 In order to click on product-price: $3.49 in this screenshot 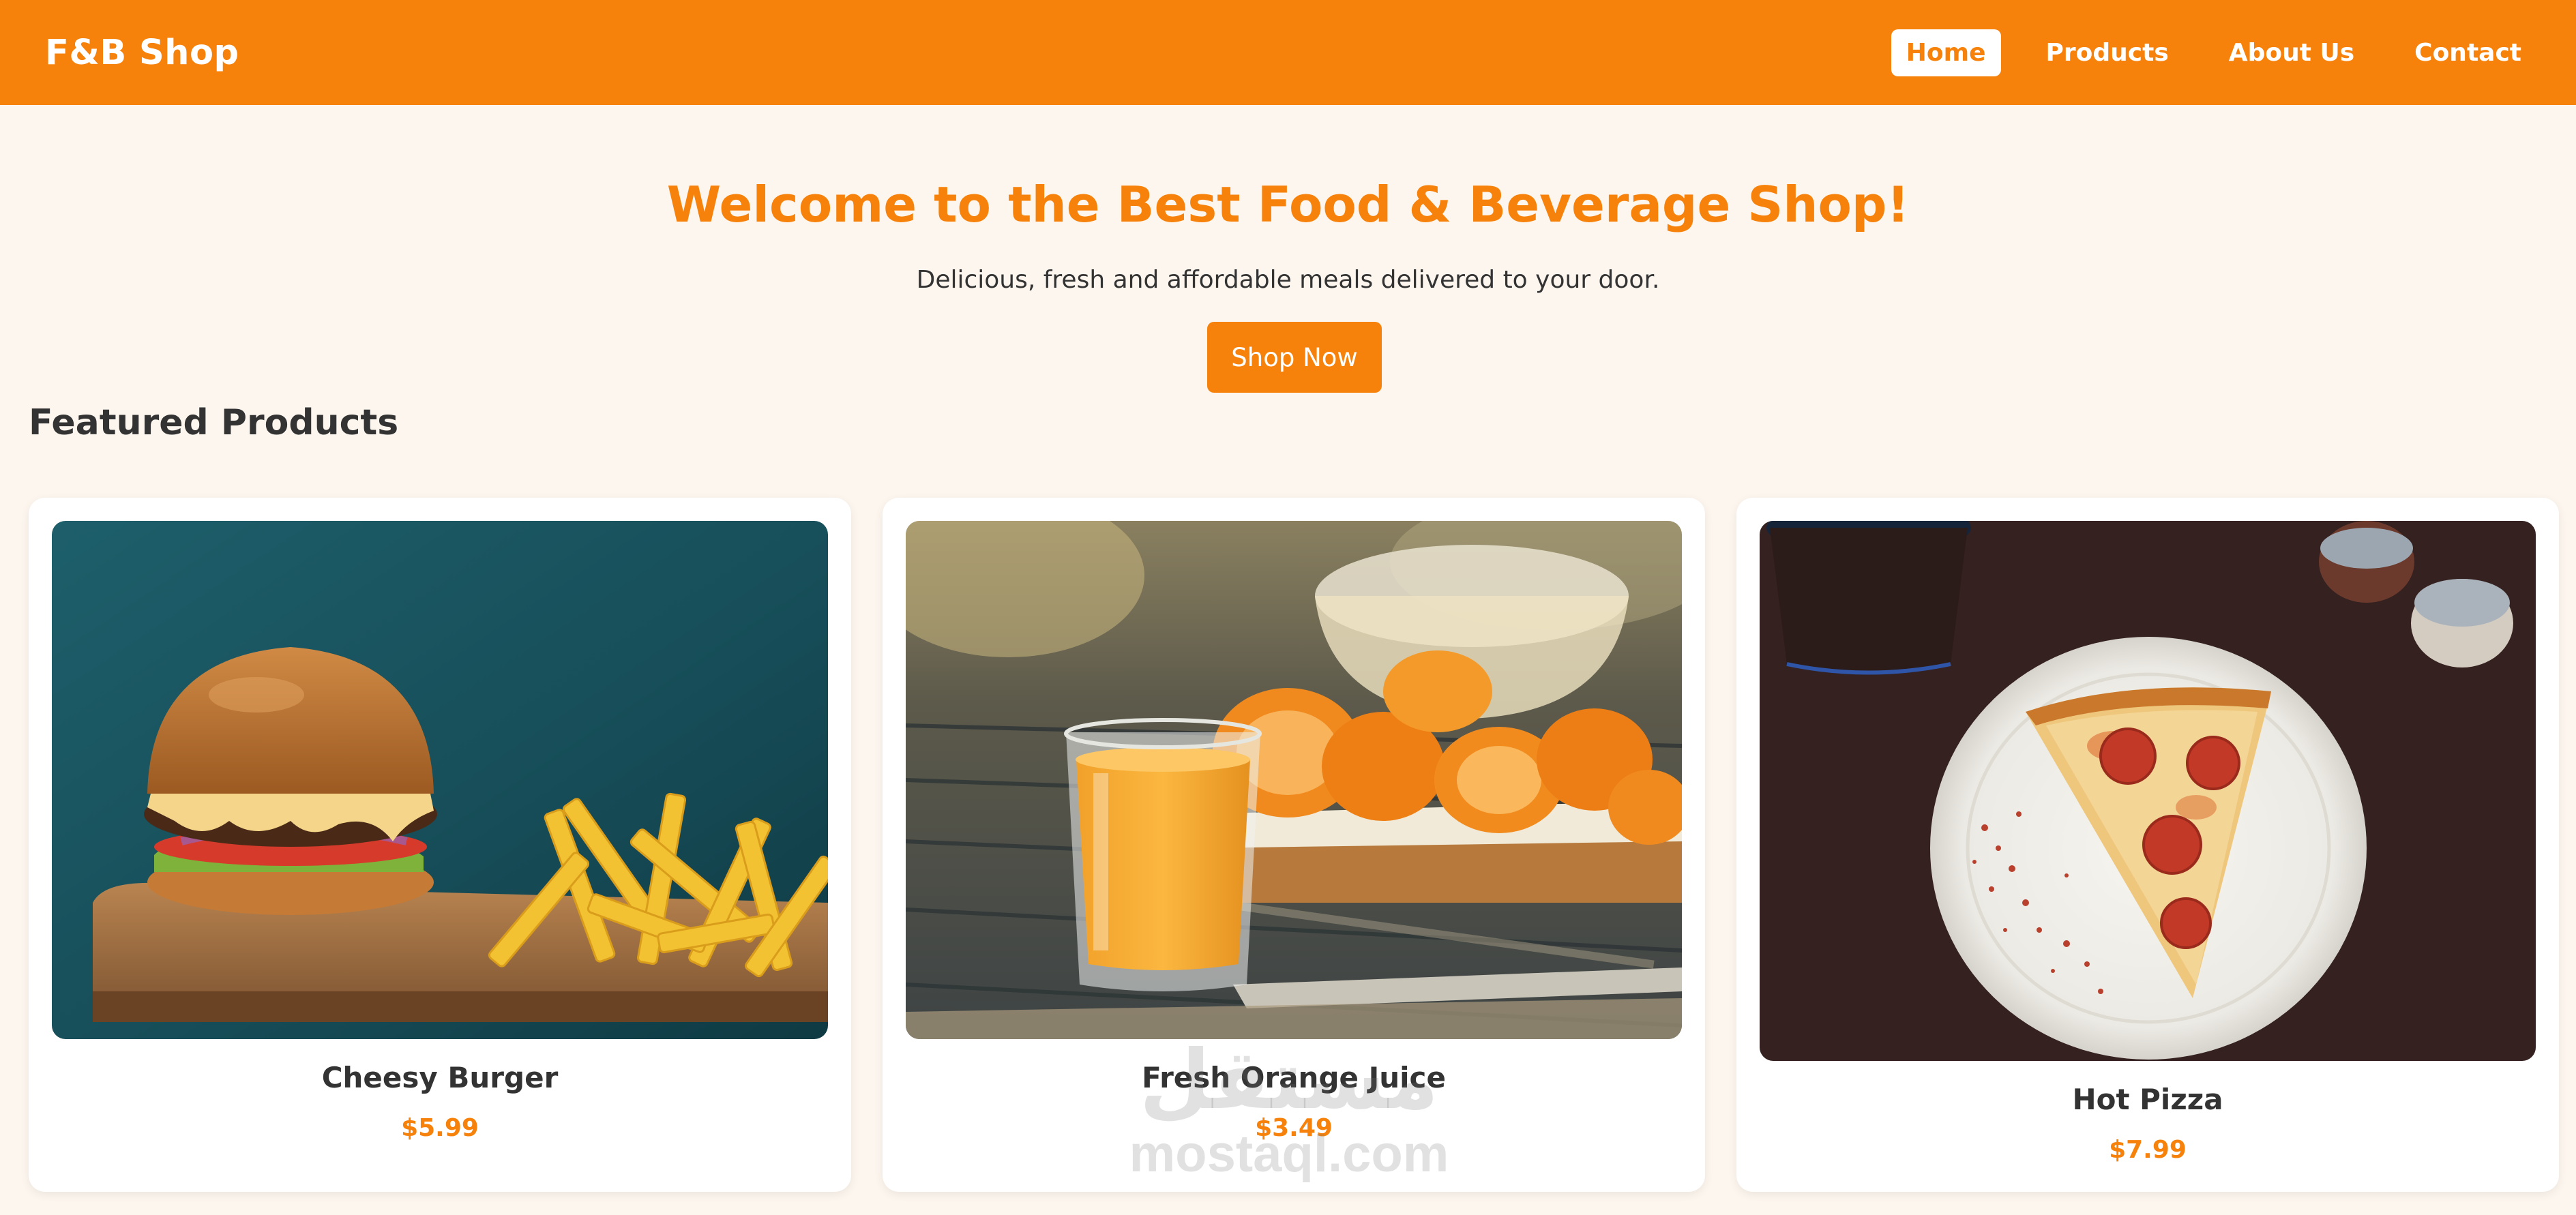, I will do `click(1294, 1128)`.